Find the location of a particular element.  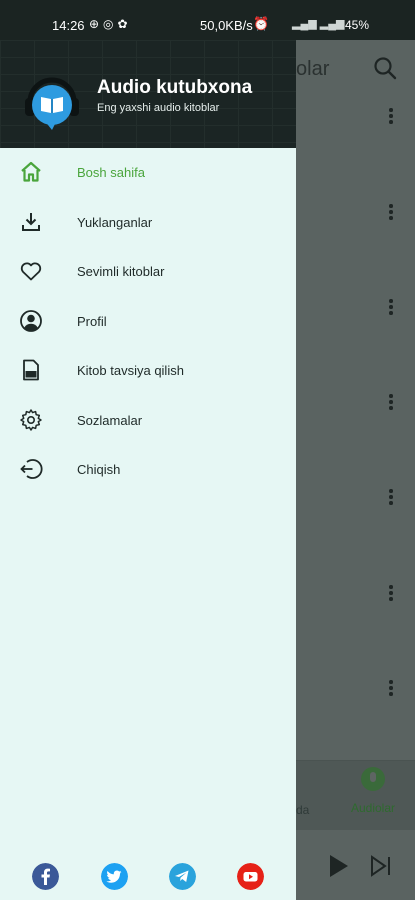

menu-item-label: Chiqish is located at coordinates (99, 469).